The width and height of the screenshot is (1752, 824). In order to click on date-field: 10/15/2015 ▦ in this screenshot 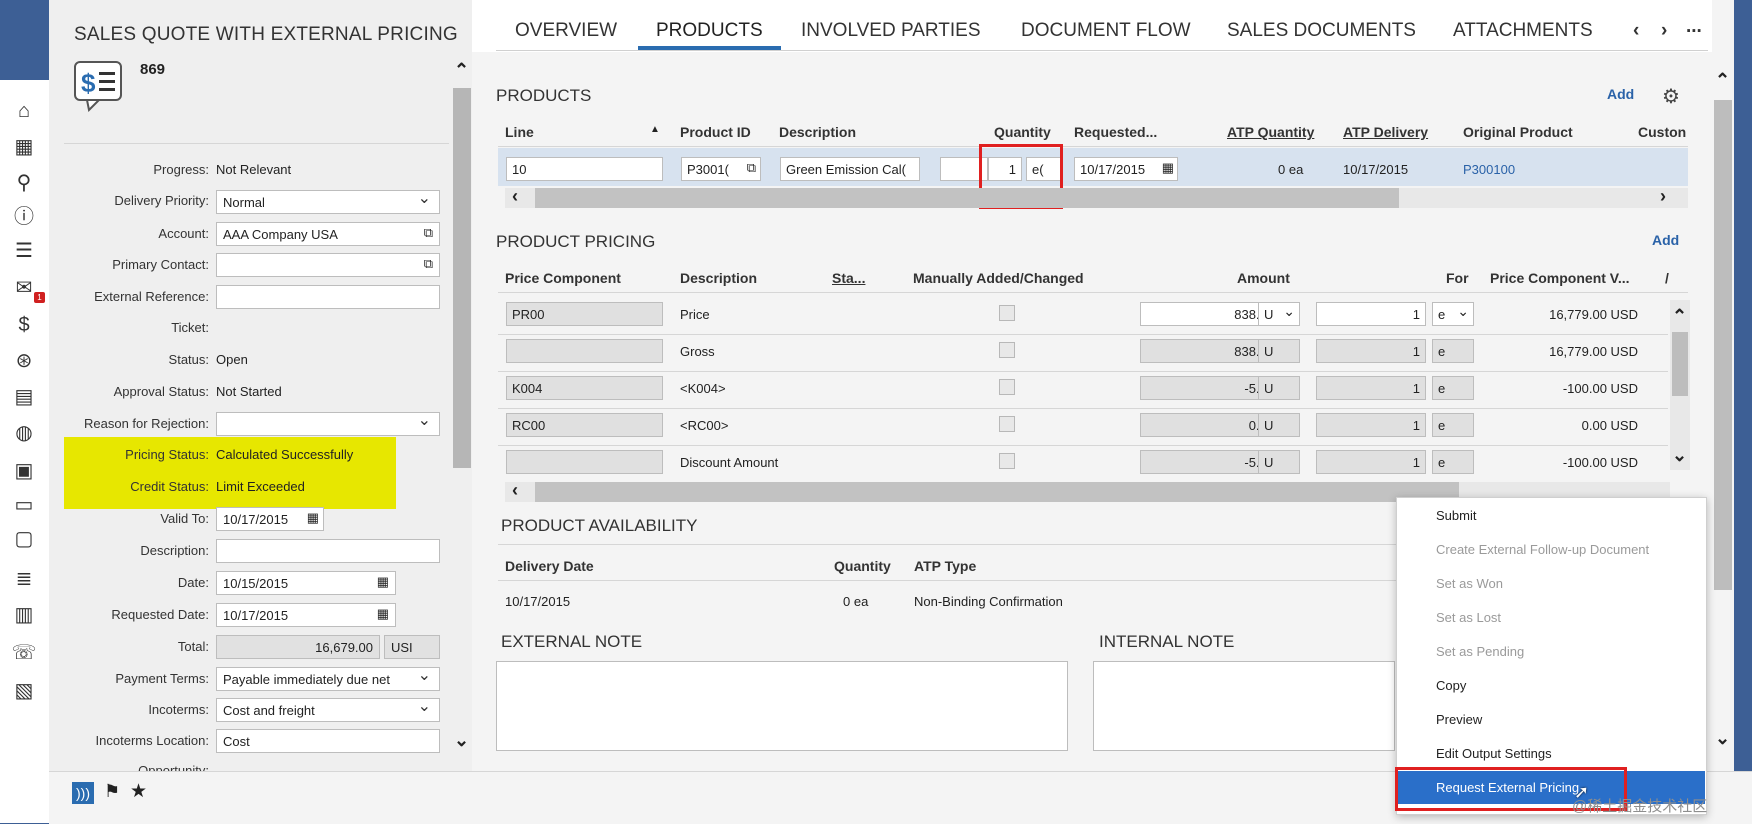, I will do `click(306, 583)`.